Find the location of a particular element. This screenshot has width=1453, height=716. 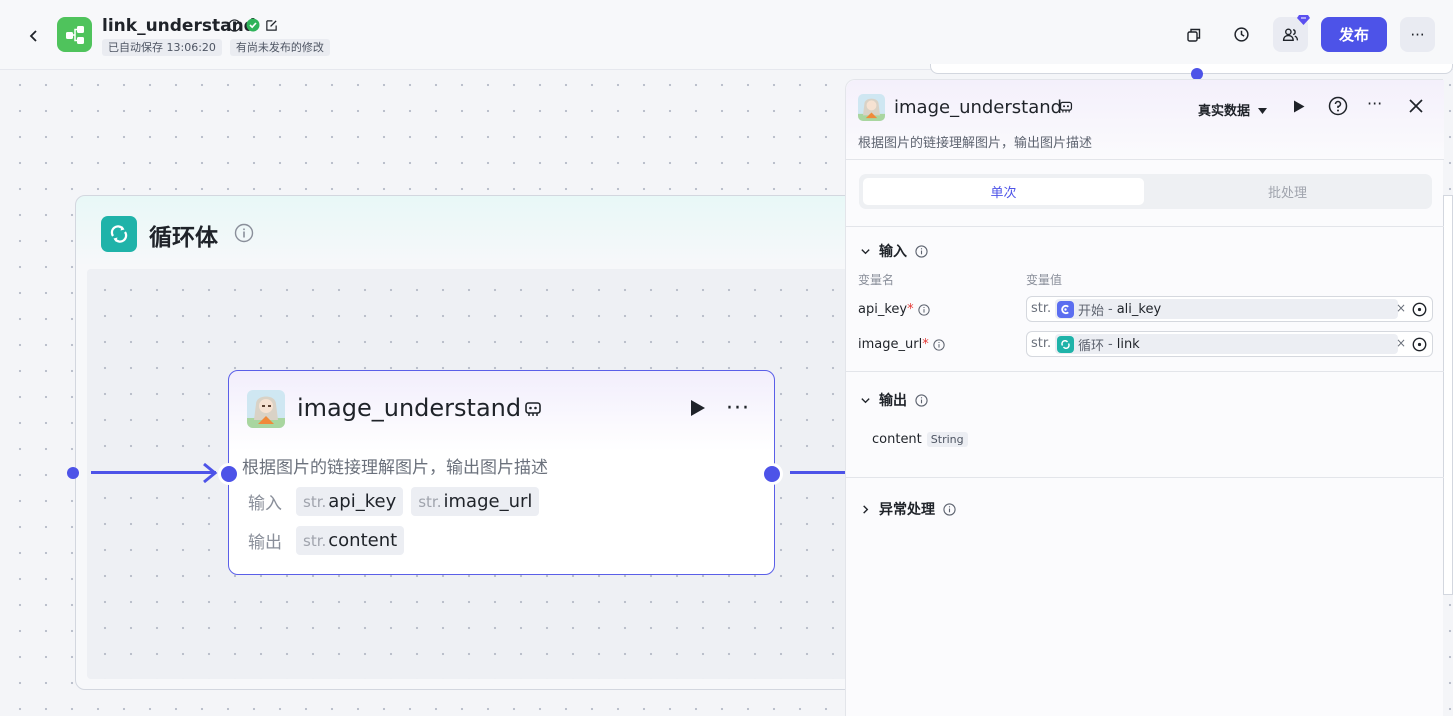

tab-single: 单次 is located at coordinates (1003, 191).